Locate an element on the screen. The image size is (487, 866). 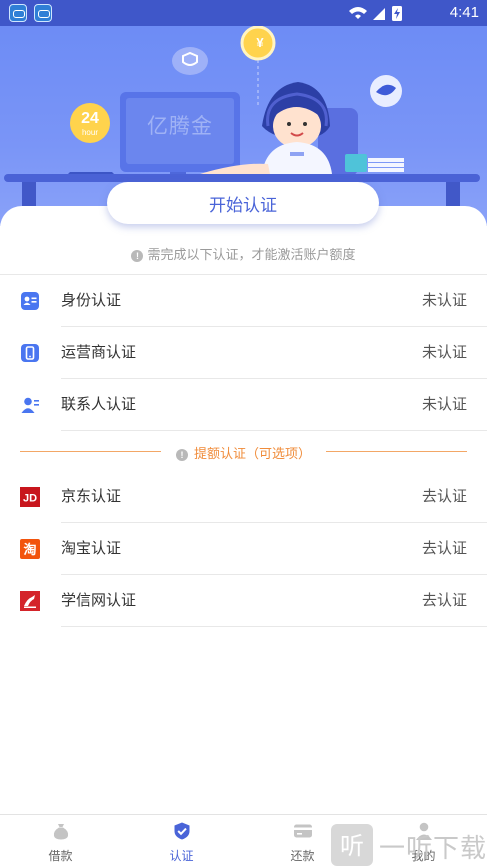
optional-section-label: 提额认证（可选项） is located at coordinates (252, 453).